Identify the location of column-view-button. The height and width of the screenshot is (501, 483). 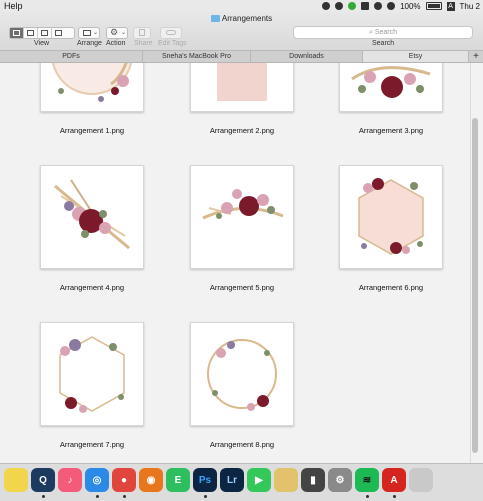
(45, 33).